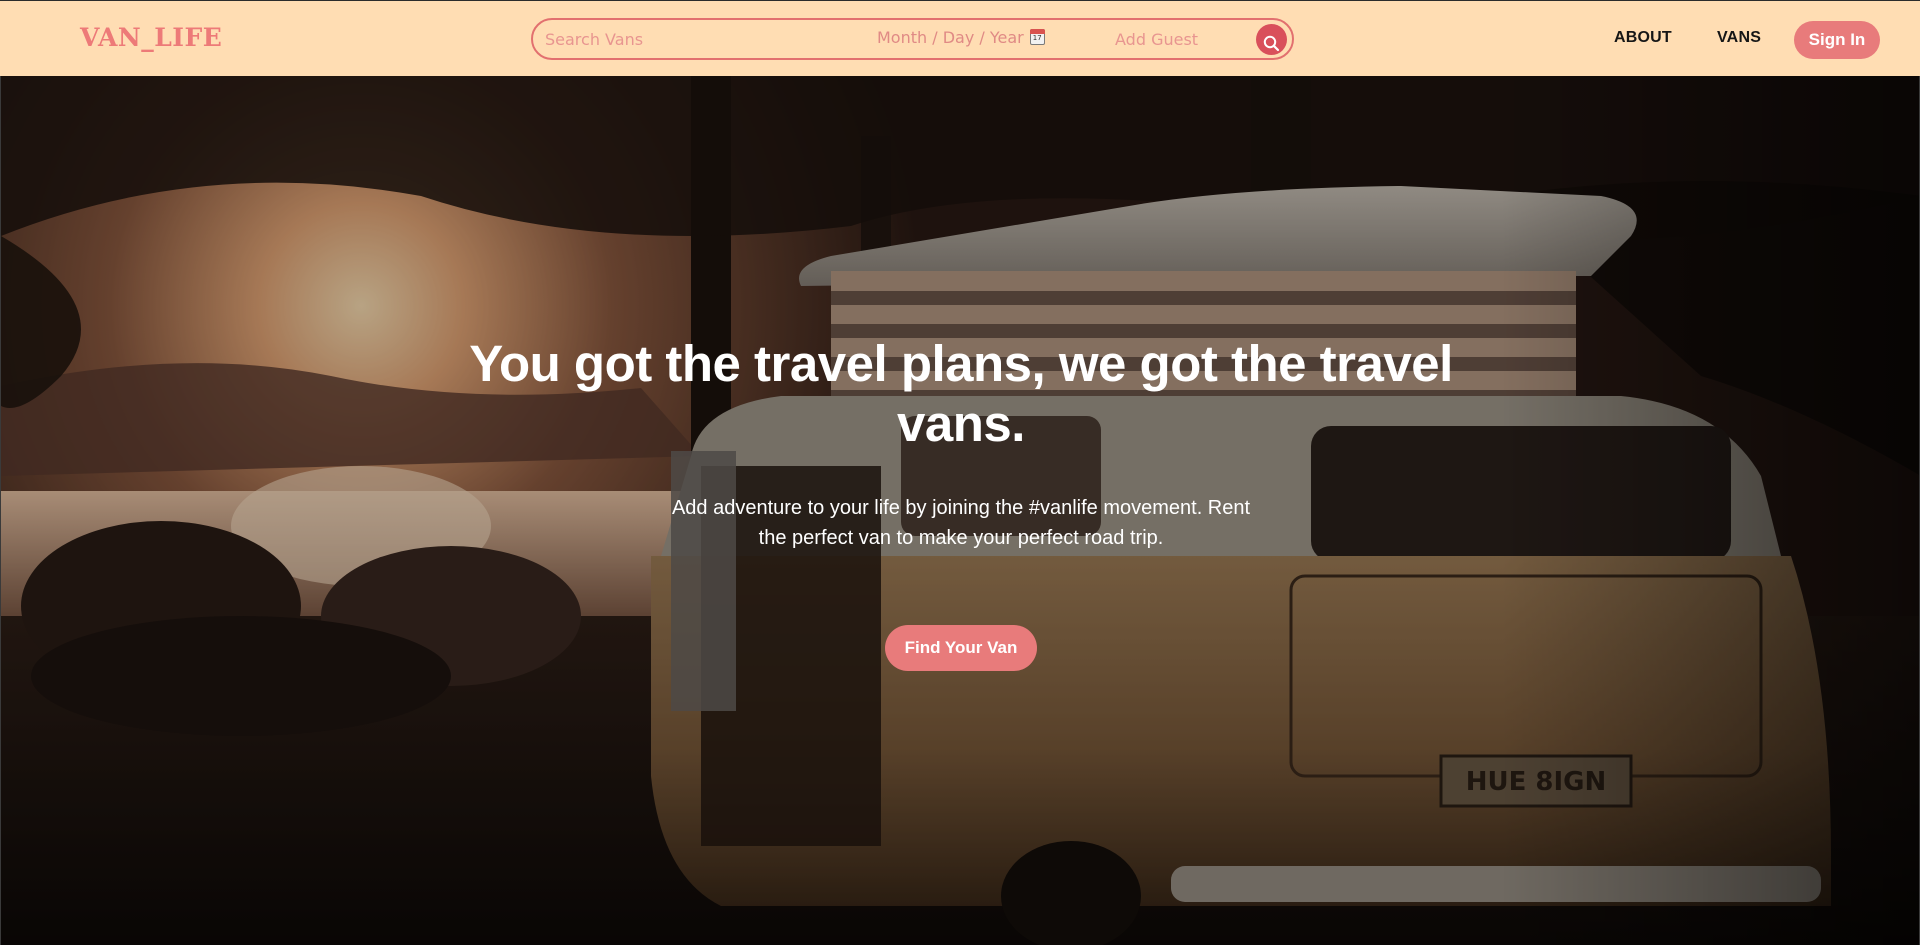  What do you see at coordinates (1739, 38) in the screenshot?
I see `nav-vans-link: VANS` at bounding box center [1739, 38].